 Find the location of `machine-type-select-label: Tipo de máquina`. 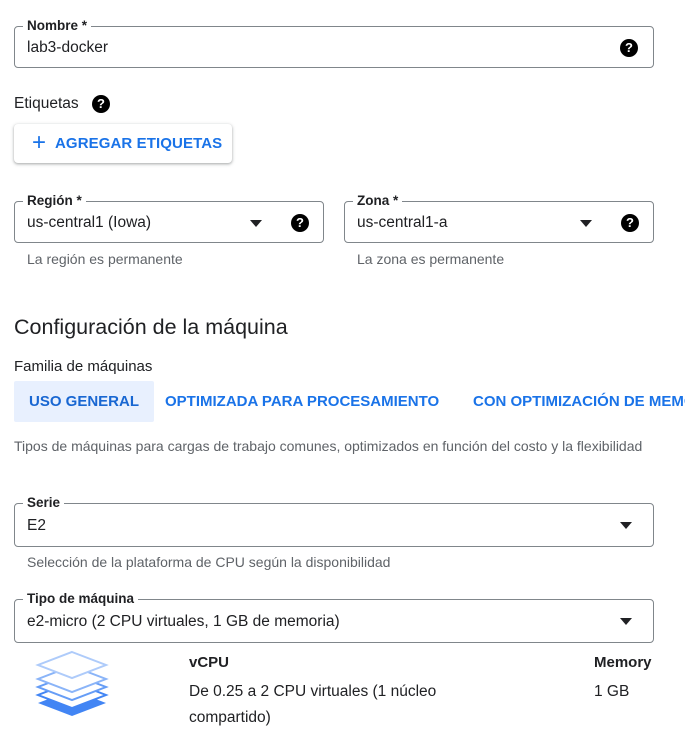

machine-type-select-label: Tipo de máquina is located at coordinates (81, 599).